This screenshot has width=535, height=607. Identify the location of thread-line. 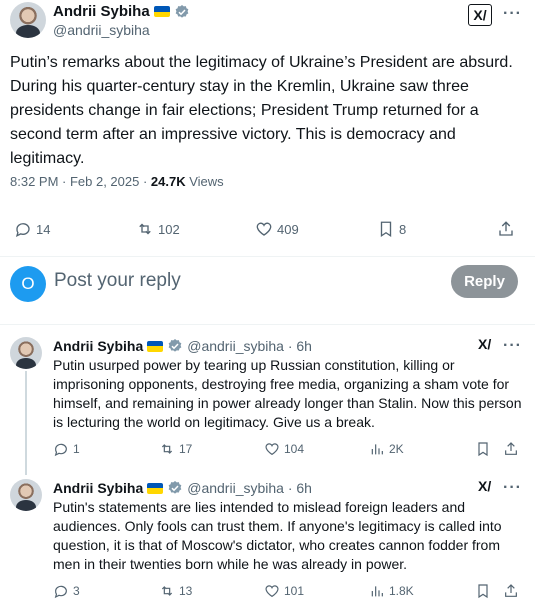
(26, 423).